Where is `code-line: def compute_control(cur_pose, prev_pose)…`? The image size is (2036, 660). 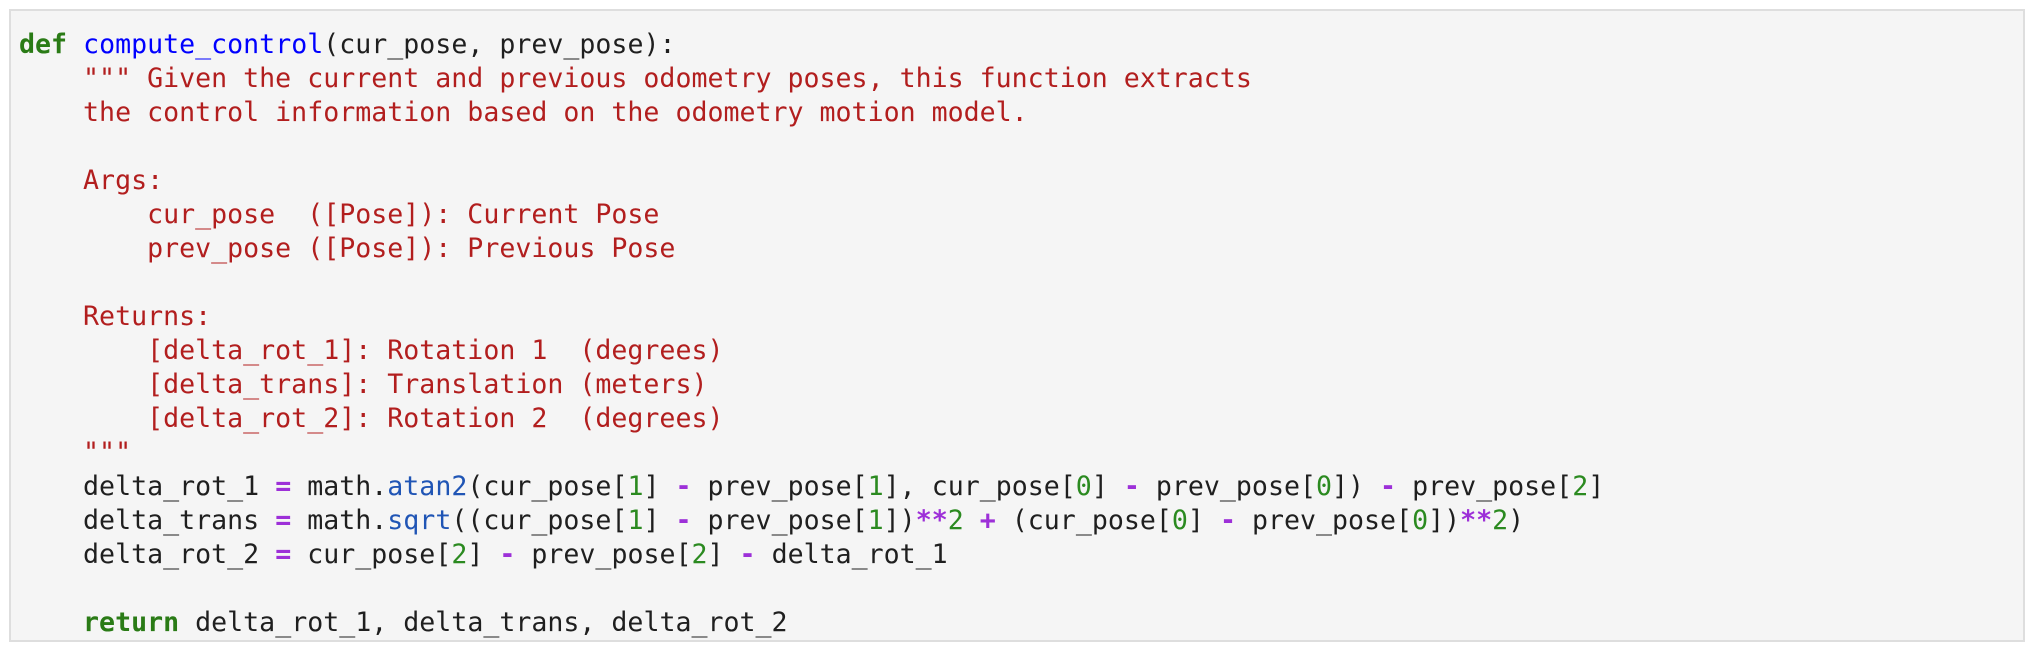
code-line: def compute_control(cur_pose, prev_pose)… is located at coordinates (811, 45).